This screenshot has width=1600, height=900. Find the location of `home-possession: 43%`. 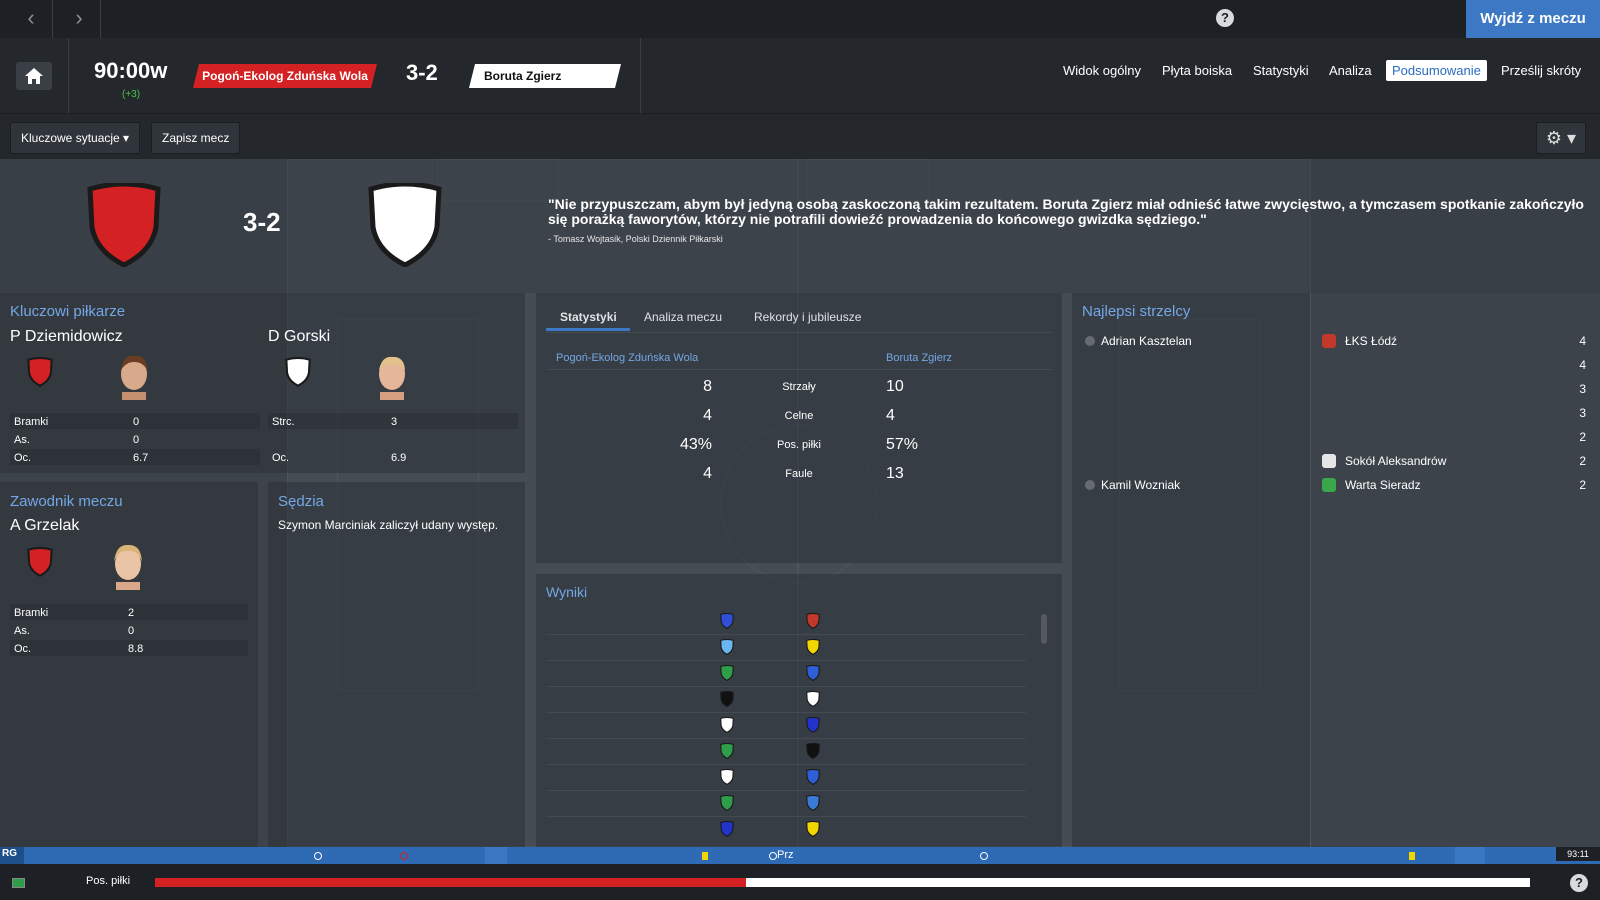

home-possession: 43% is located at coordinates (695, 444).